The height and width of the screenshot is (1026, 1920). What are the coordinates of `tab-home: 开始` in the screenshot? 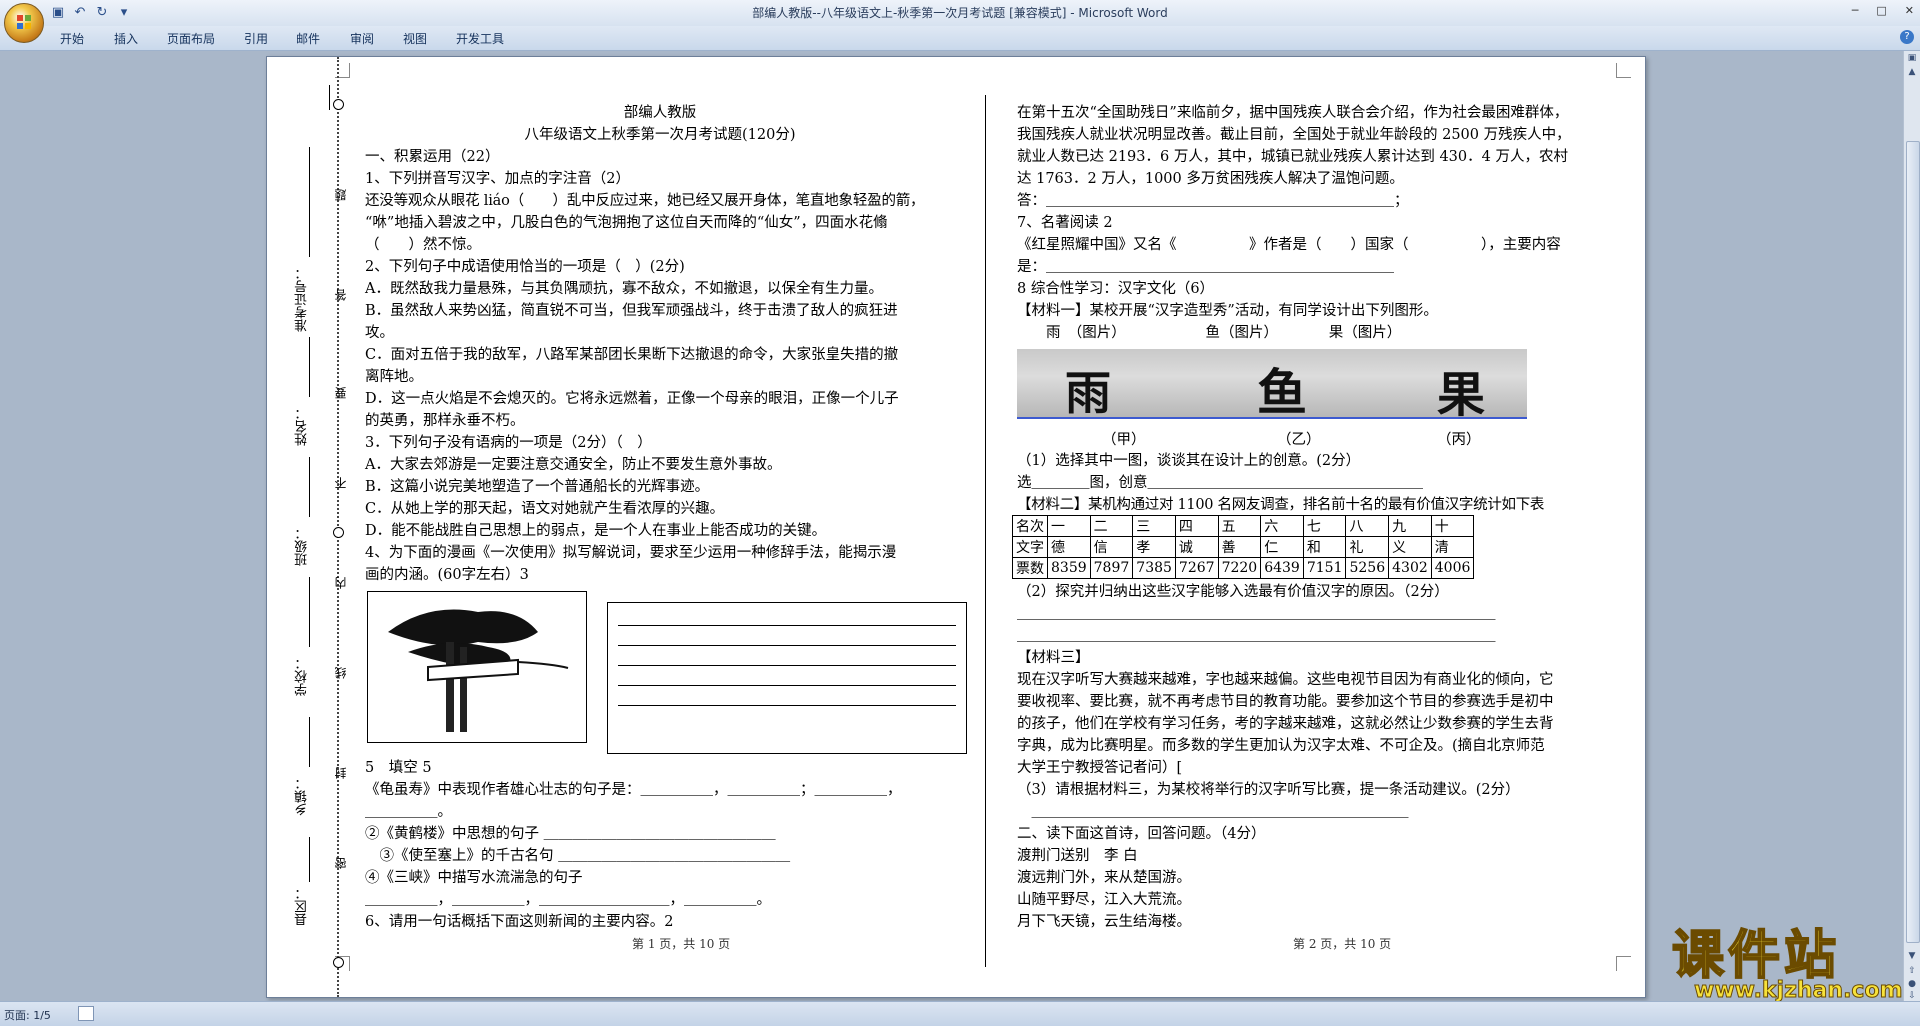 It's located at (72, 38).